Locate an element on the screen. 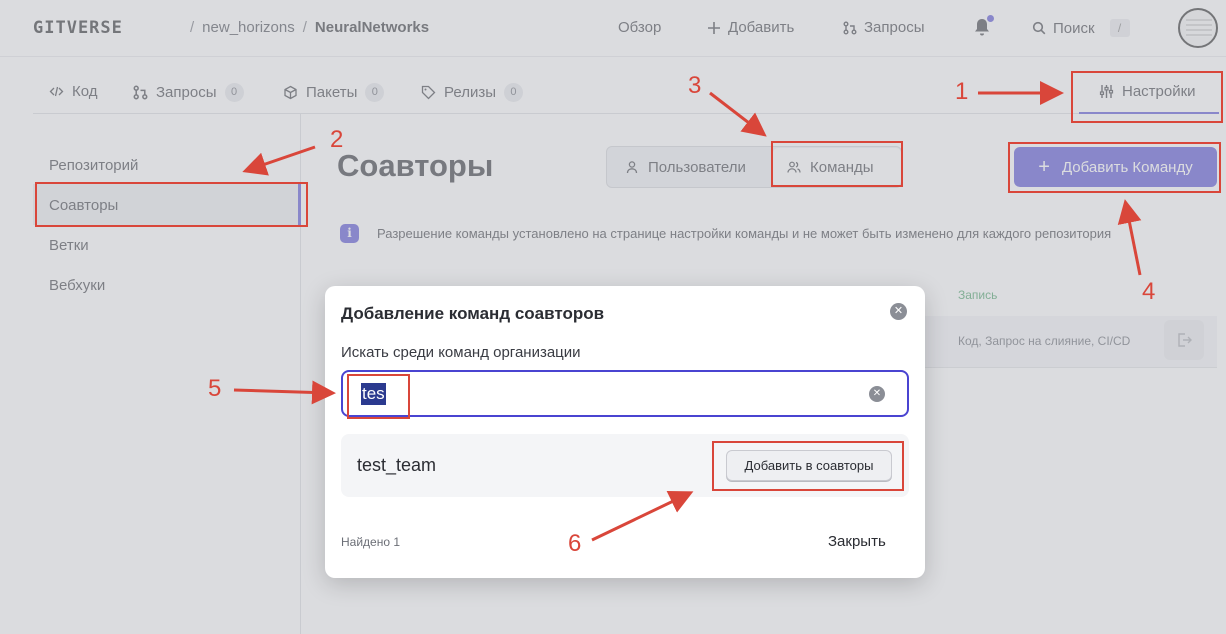 The image size is (1226, 634). remove-collaborator-button is located at coordinates (1184, 340).